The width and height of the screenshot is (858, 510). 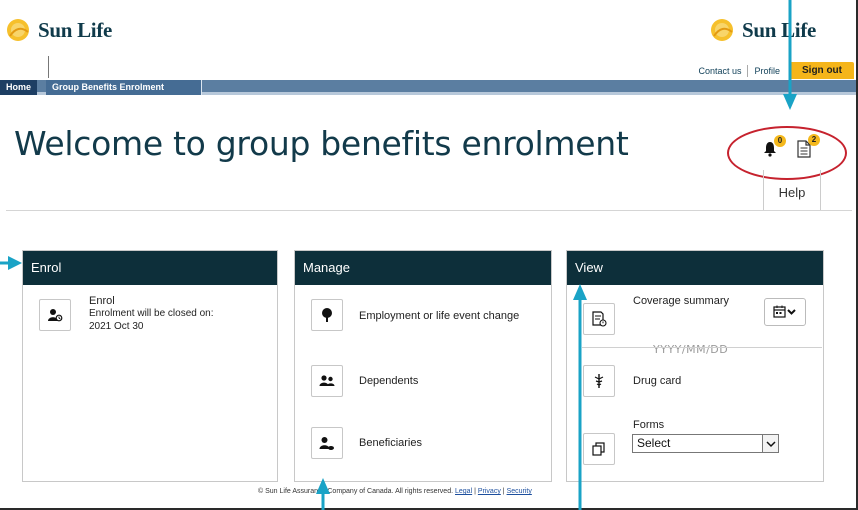 What do you see at coordinates (19, 87) in the screenshot?
I see `tab-home: Home` at bounding box center [19, 87].